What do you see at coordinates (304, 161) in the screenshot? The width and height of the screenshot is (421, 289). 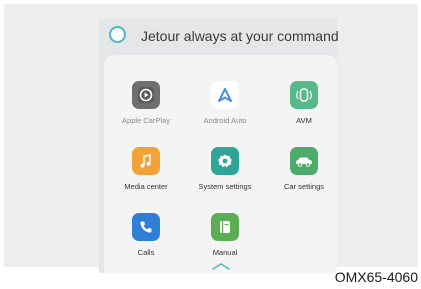 I see `car-icon` at bounding box center [304, 161].